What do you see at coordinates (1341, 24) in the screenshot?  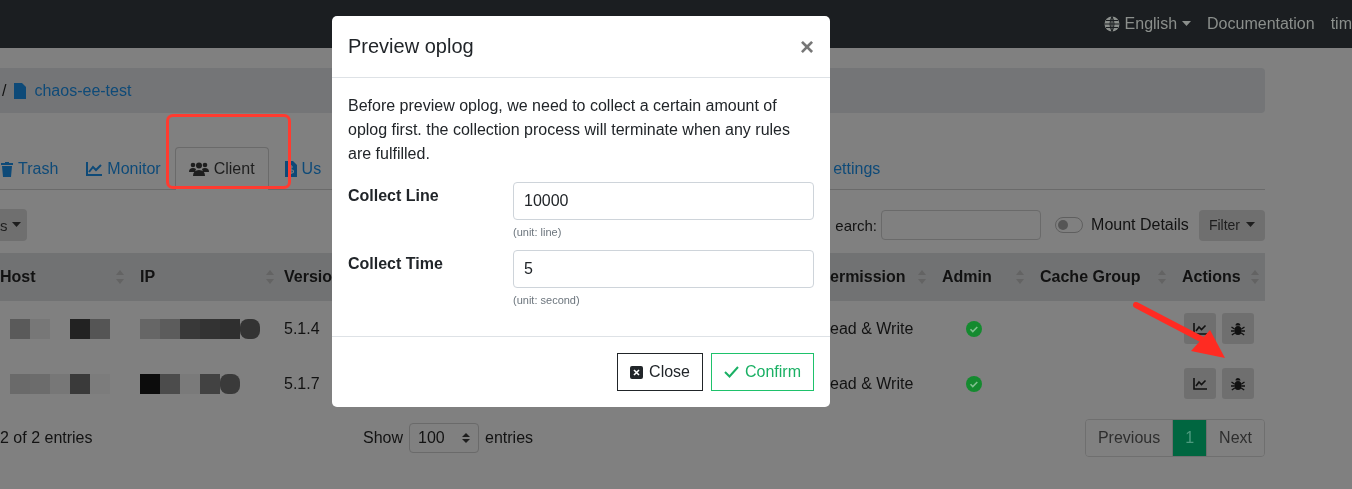 I see `nav-link: tim` at bounding box center [1341, 24].